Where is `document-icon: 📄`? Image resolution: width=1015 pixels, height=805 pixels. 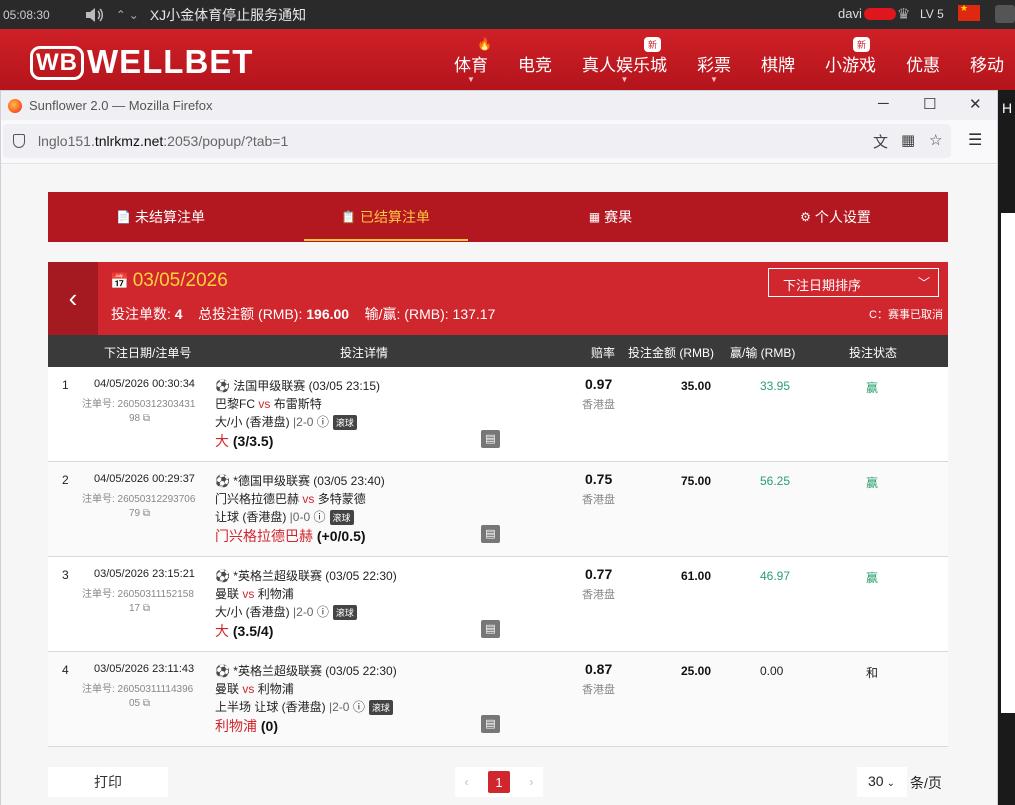 document-icon: 📄 is located at coordinates (123, 217).